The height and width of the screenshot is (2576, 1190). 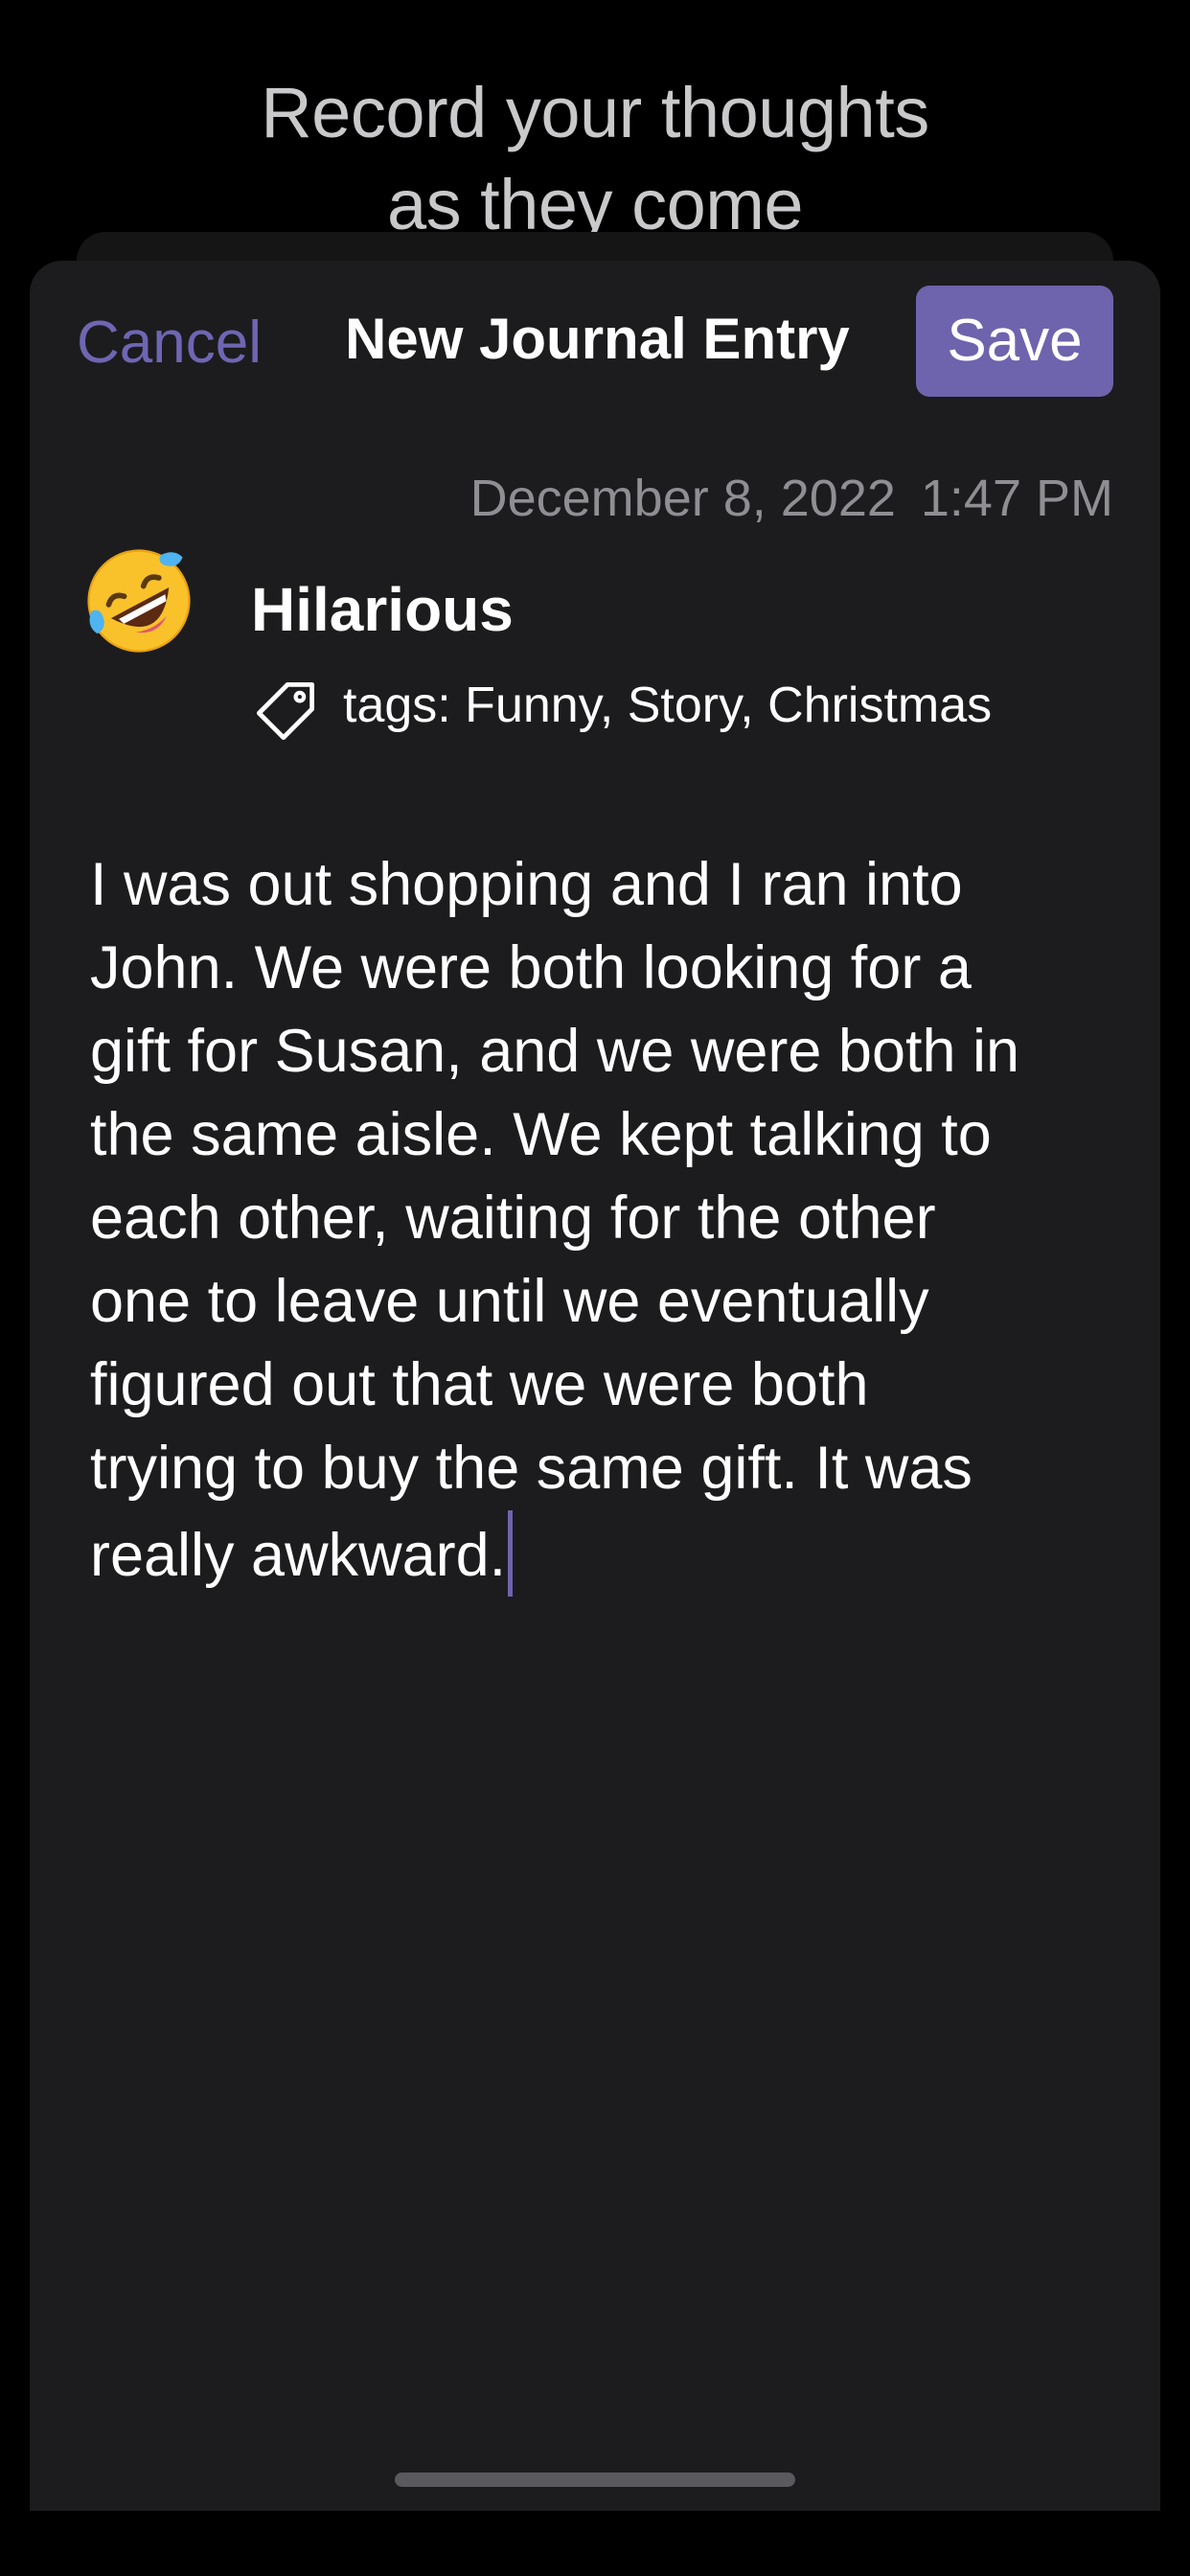 What do you see at coordinates (480, 1384) in the screenshot?
I see `journal-text-line: figured out that we were both` at bounding box center [480, 1384].